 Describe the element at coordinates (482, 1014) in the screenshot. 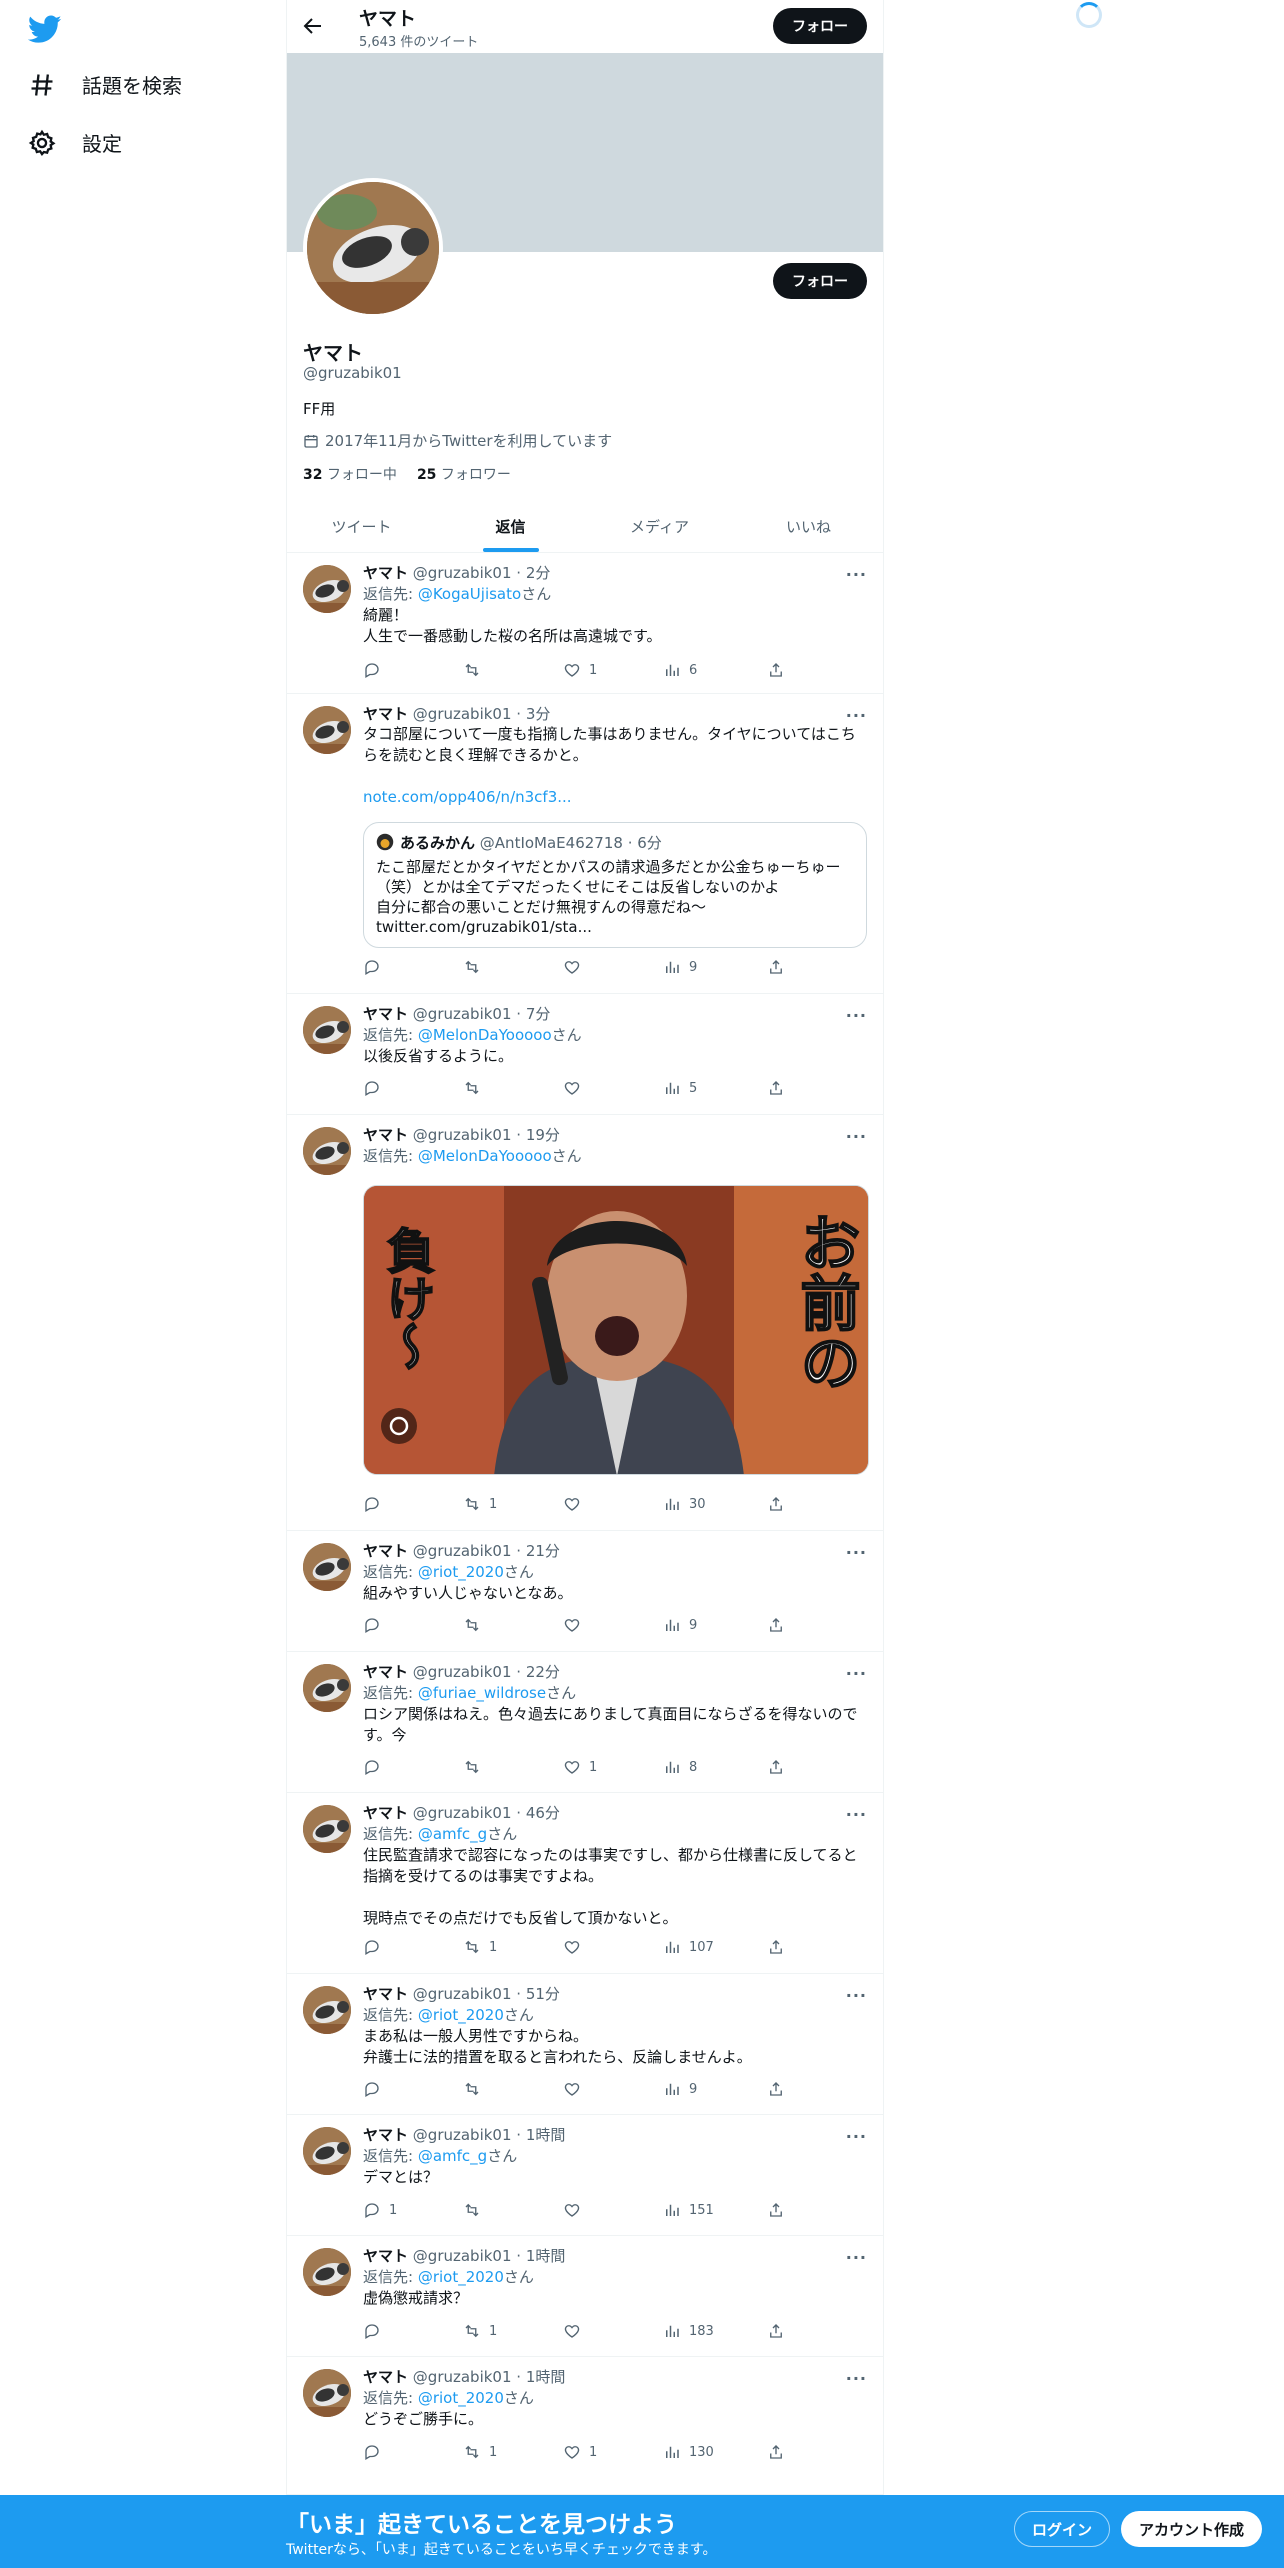

I see `tweet-meta: @gruzabik01 · 7分` at that location.